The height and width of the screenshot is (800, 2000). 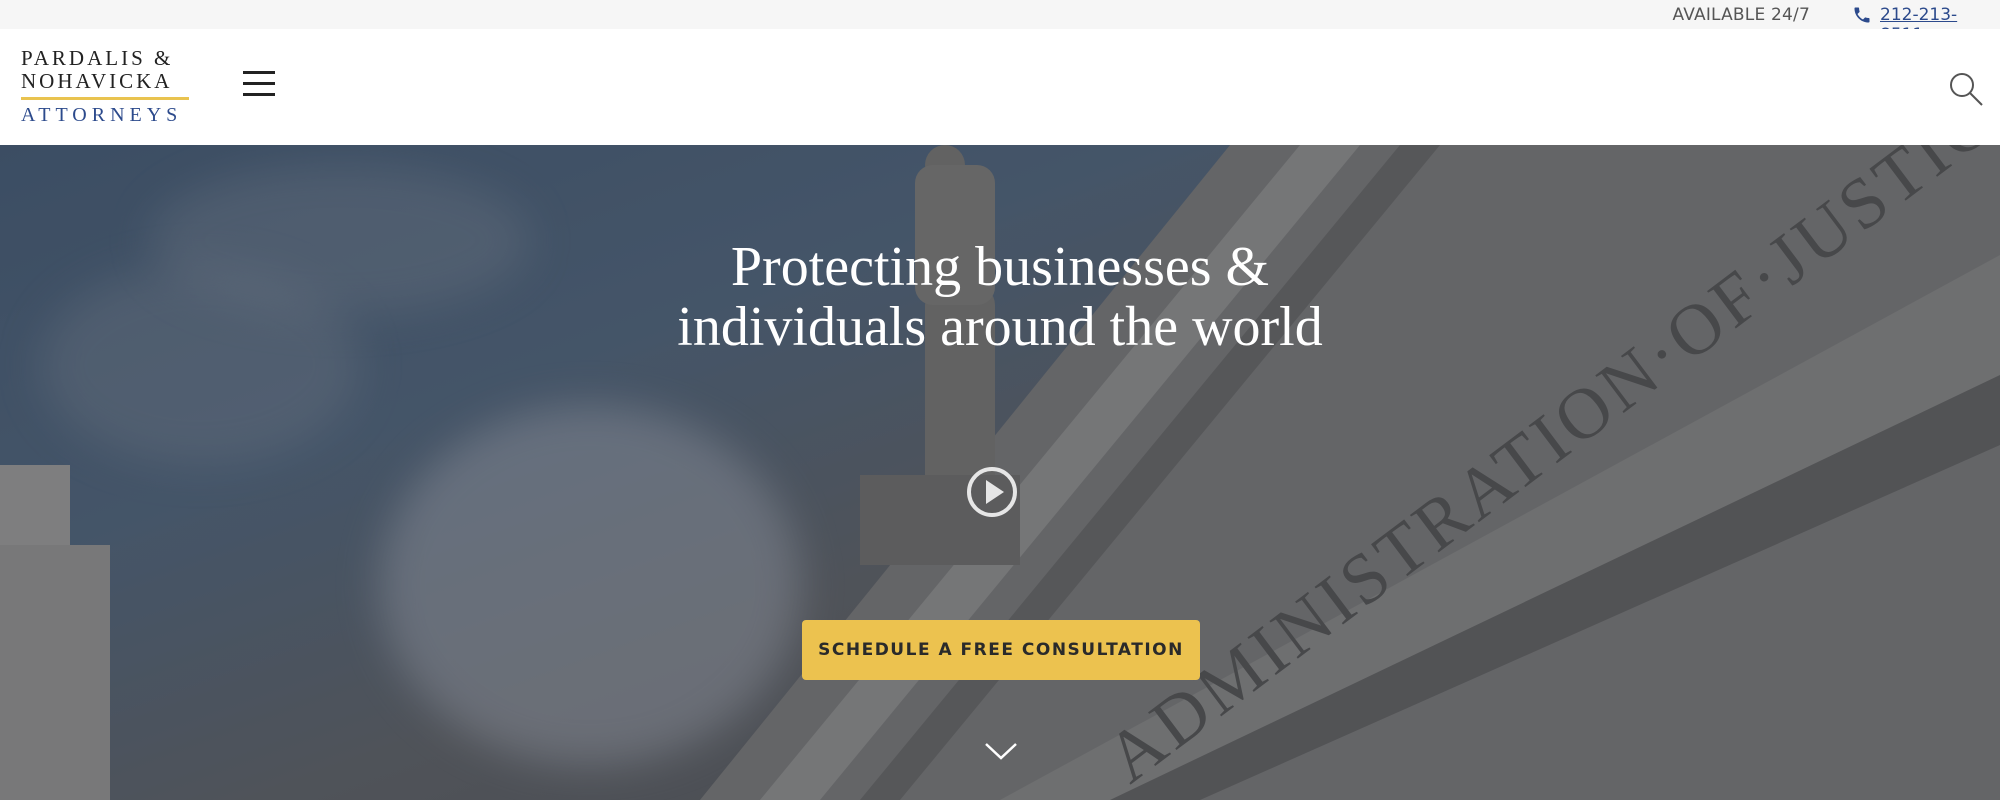 I want to click on hamburger-menu-icon, so click(x=260, y=85).